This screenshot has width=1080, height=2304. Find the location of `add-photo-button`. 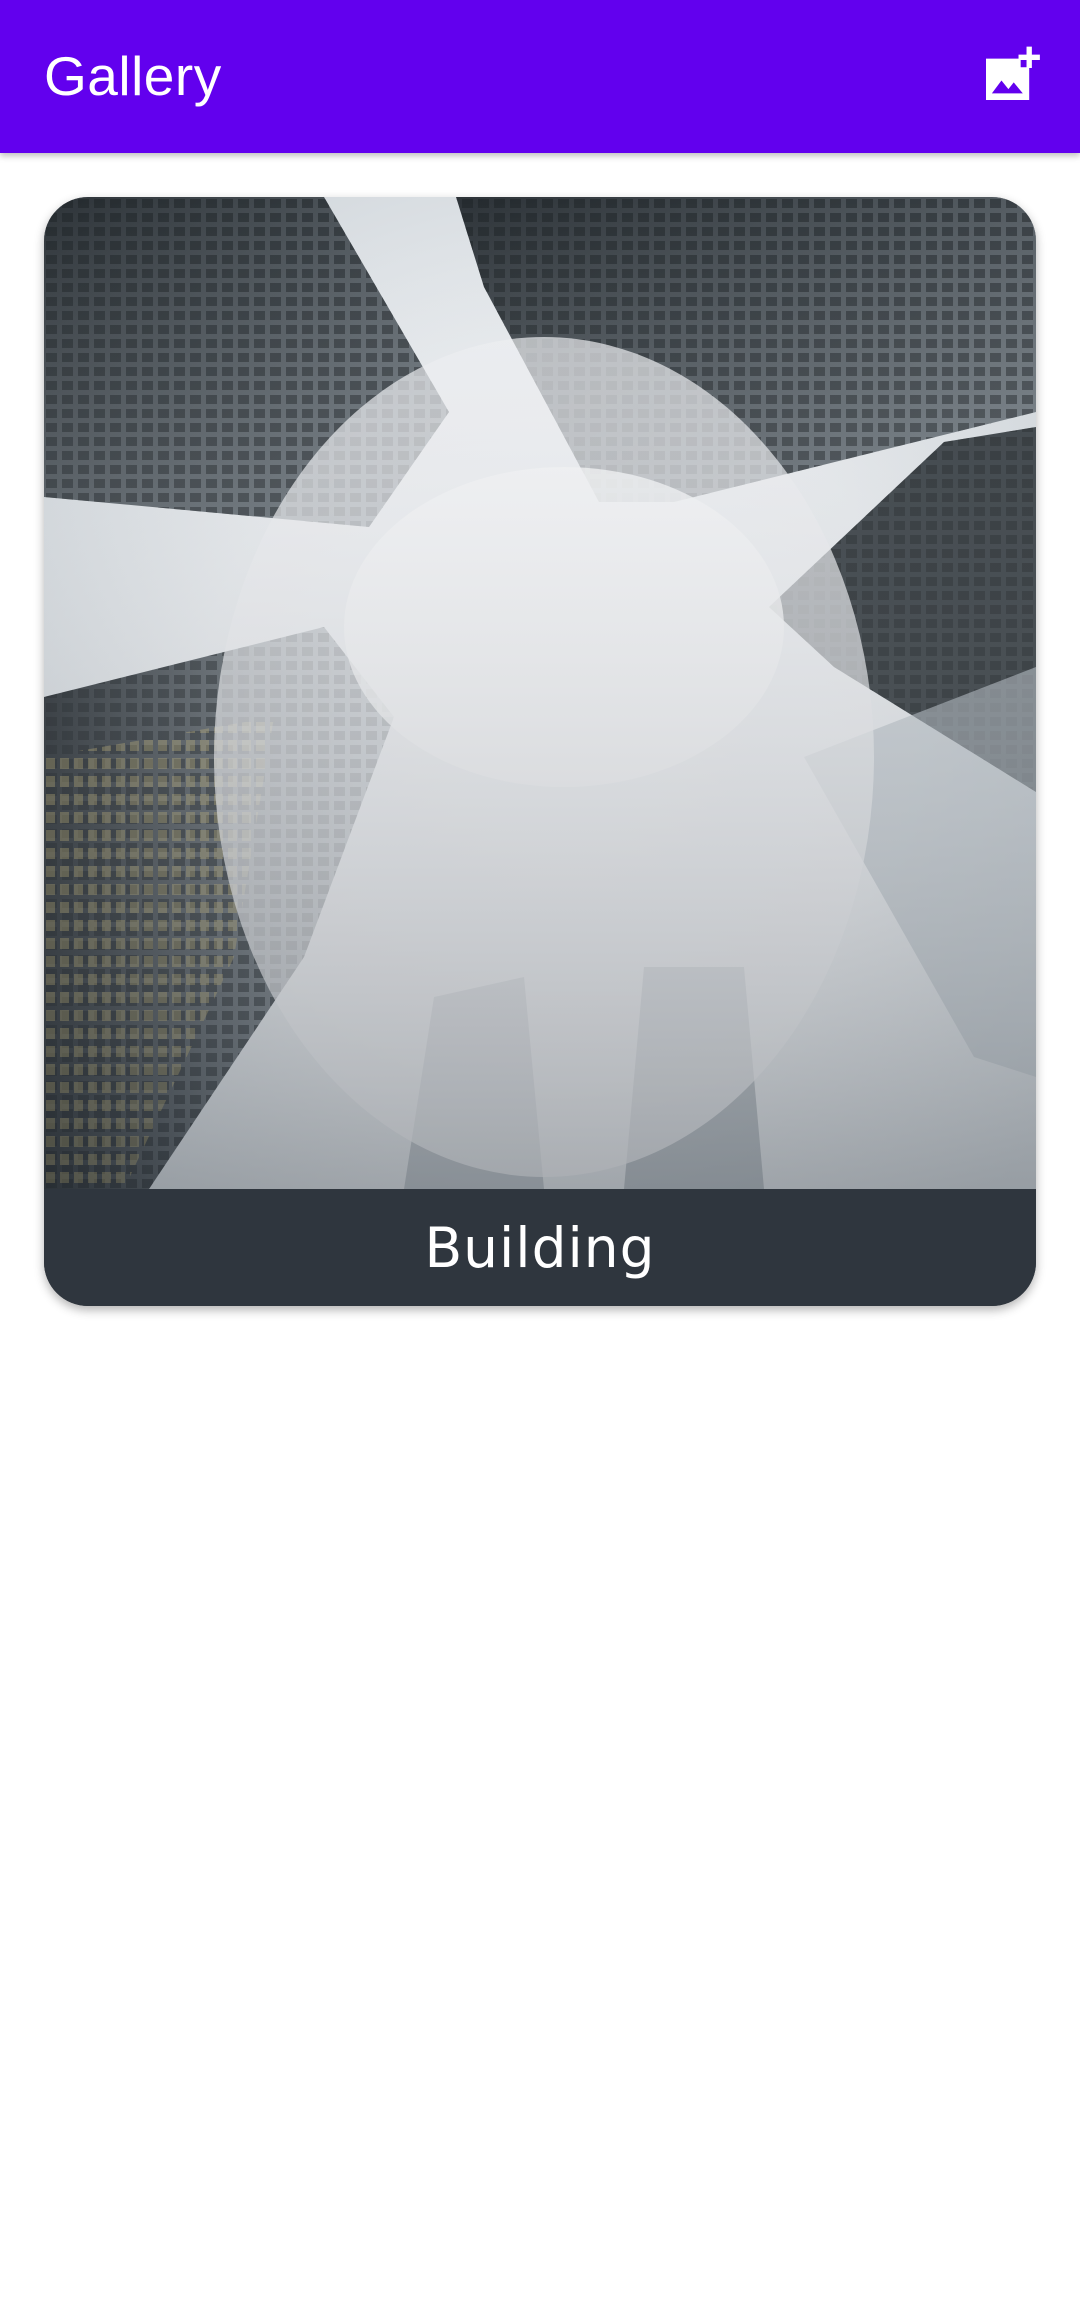

add-photo-button is located at coordinates (1010, 76).